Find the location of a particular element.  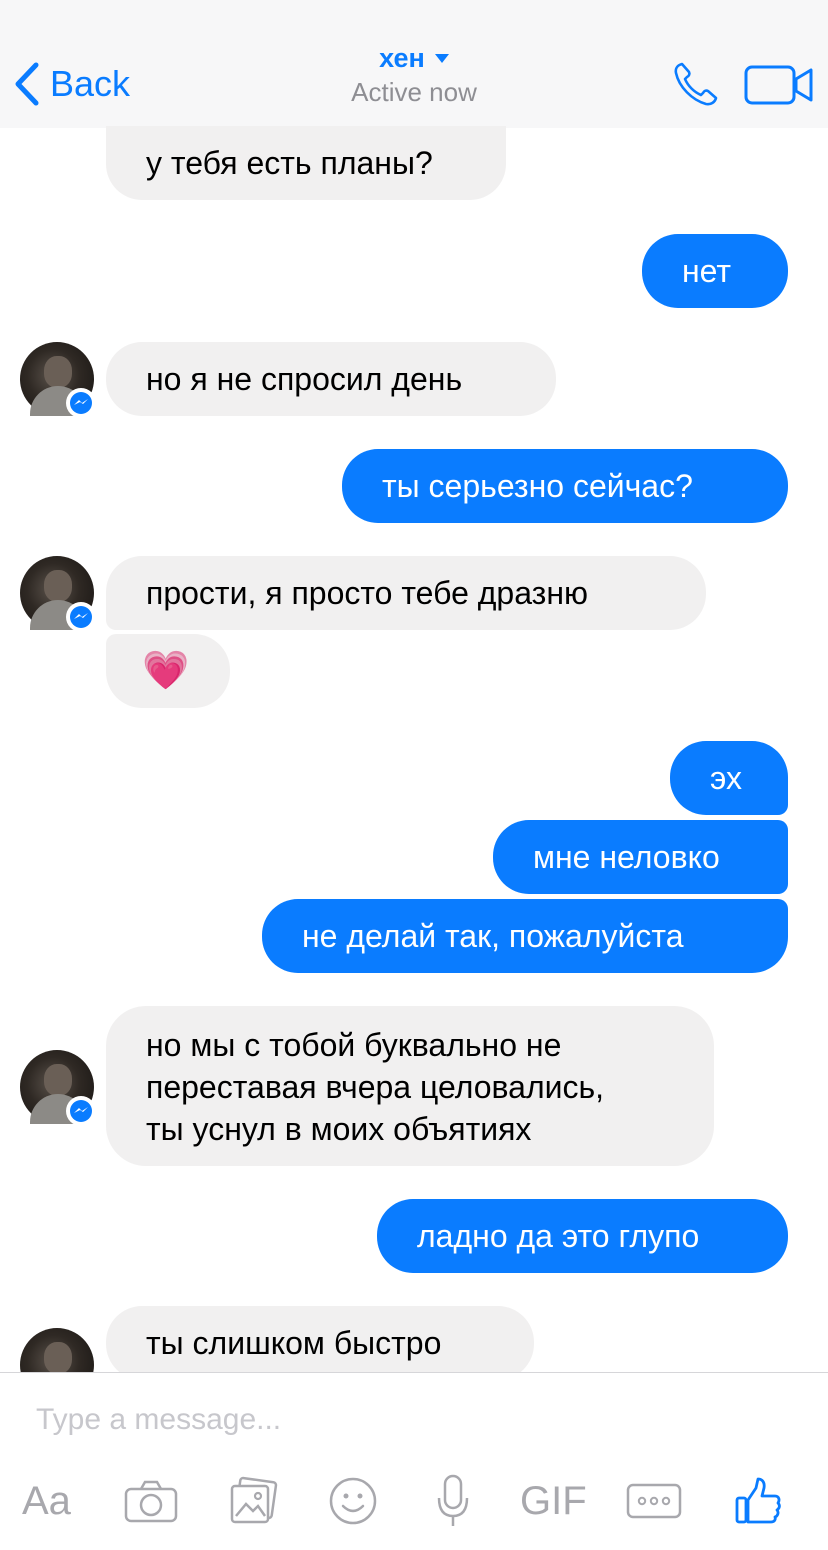

message-bubble-incoming: прости, я просто тебе дразню is located at coordinates (406, 593).